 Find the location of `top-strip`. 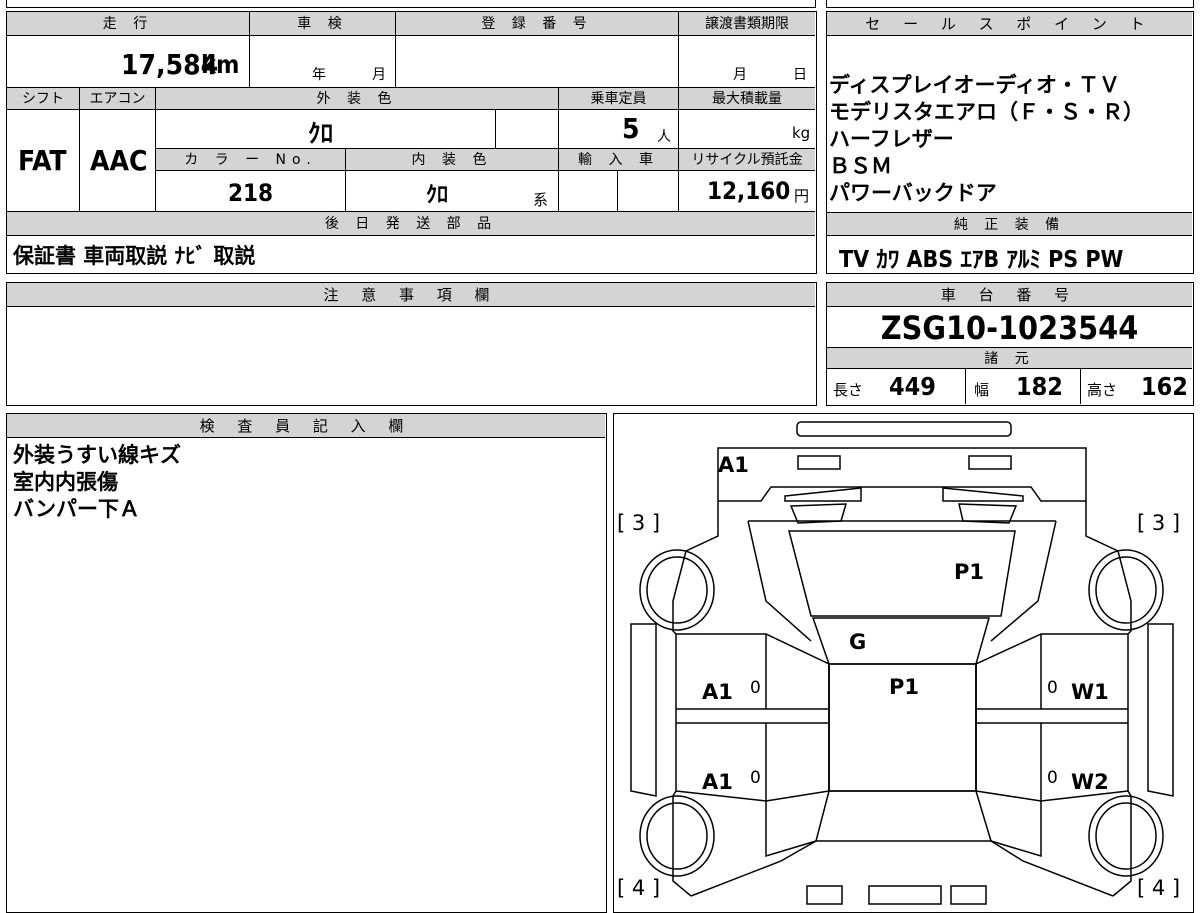

top-strip is located at coordinates (600, 4).